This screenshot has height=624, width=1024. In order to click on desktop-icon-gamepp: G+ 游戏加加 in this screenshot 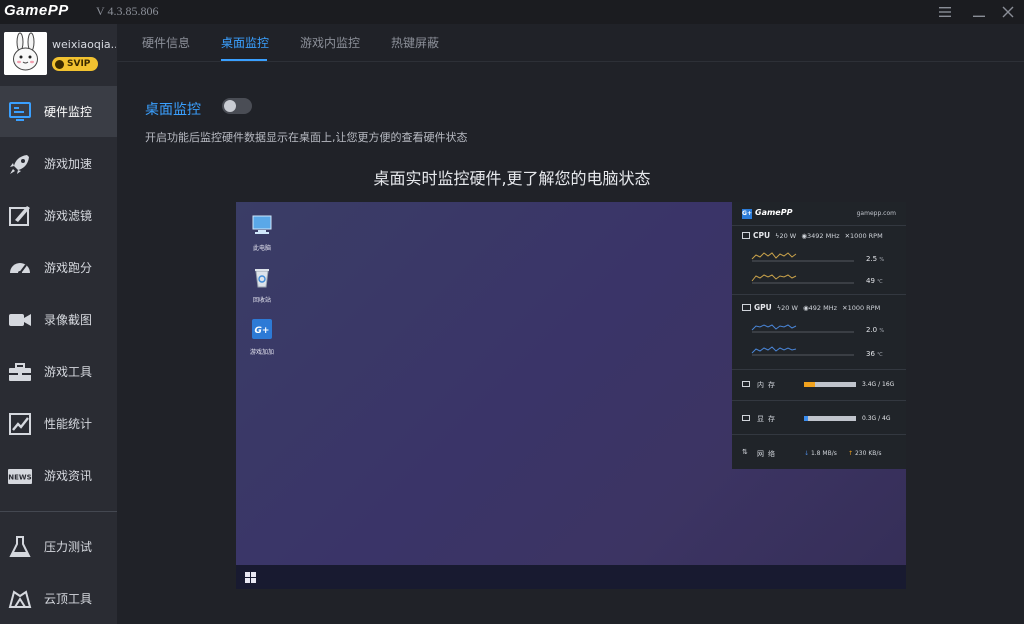, I will do `click(262, 337)`.